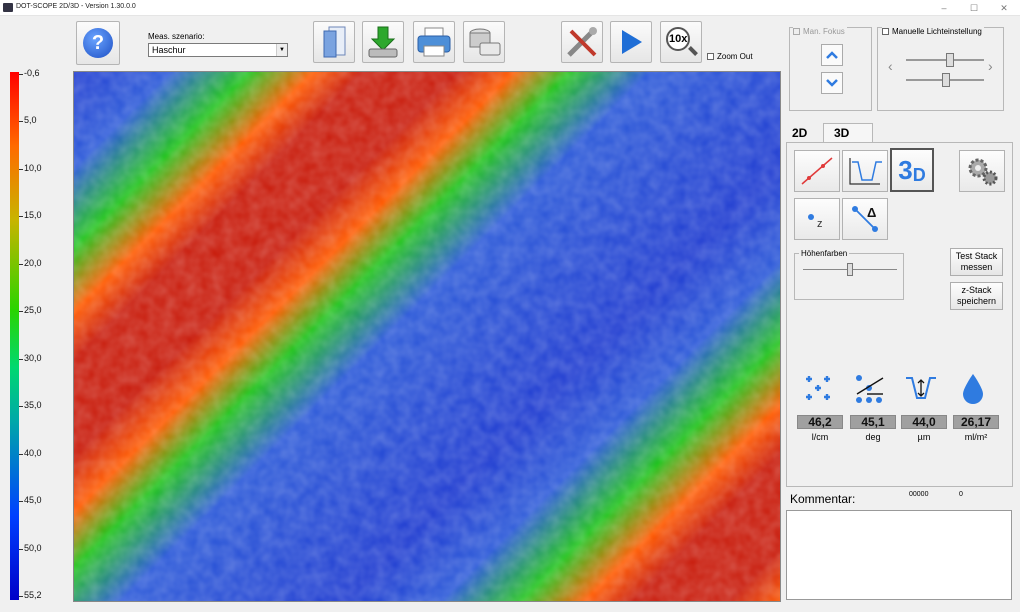  I want to click on tab-3d: 3D, so click(841, 133).